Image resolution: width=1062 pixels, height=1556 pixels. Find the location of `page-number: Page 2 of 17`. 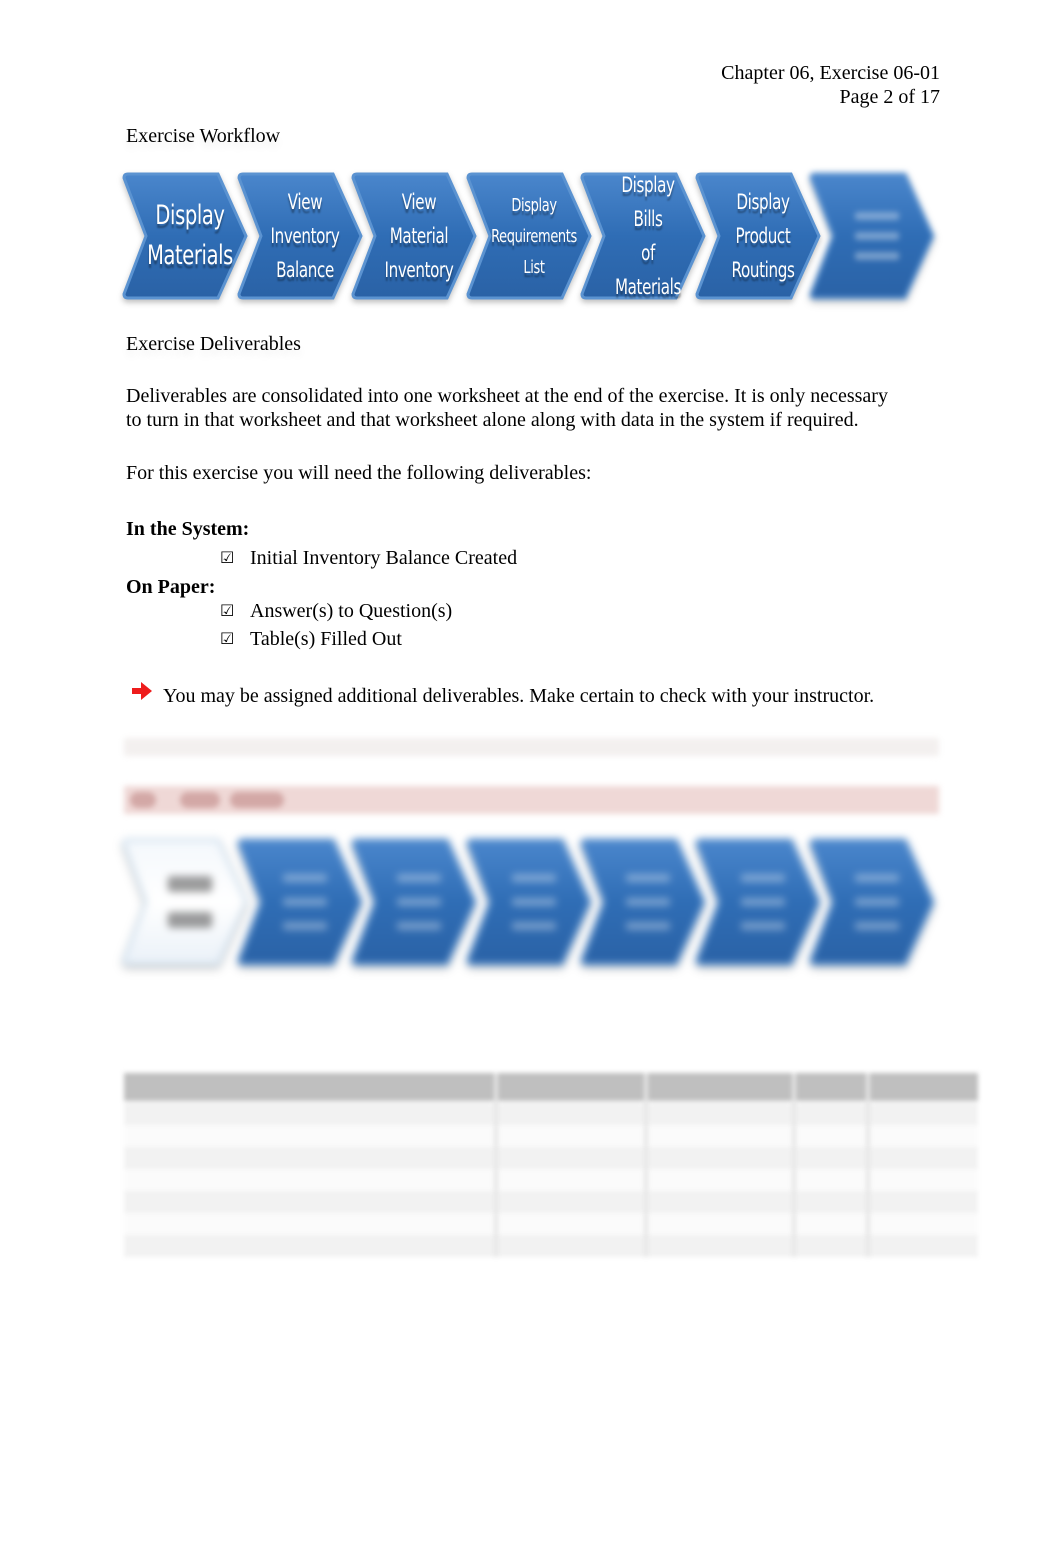

page-number: Page 2 of 17 is located at coordinates (889, 97).